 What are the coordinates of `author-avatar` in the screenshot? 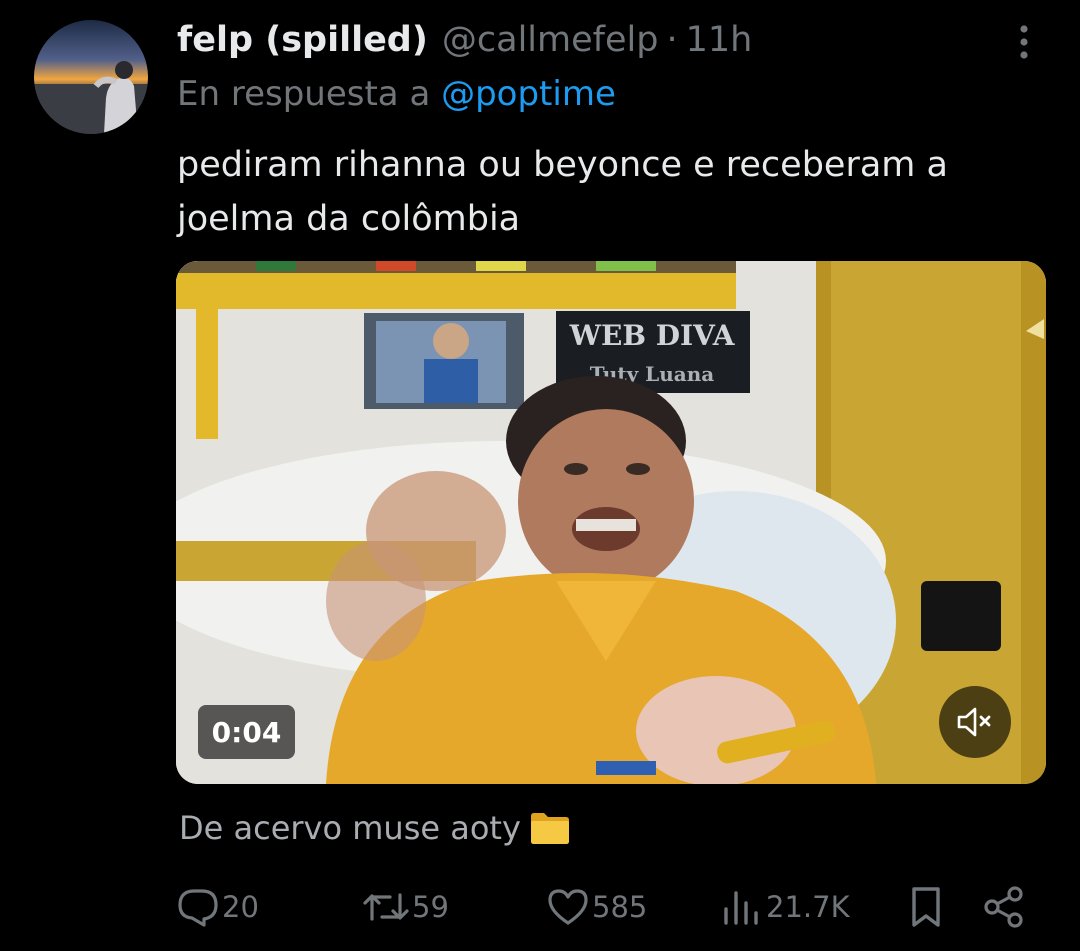 It's located at (91, 77).